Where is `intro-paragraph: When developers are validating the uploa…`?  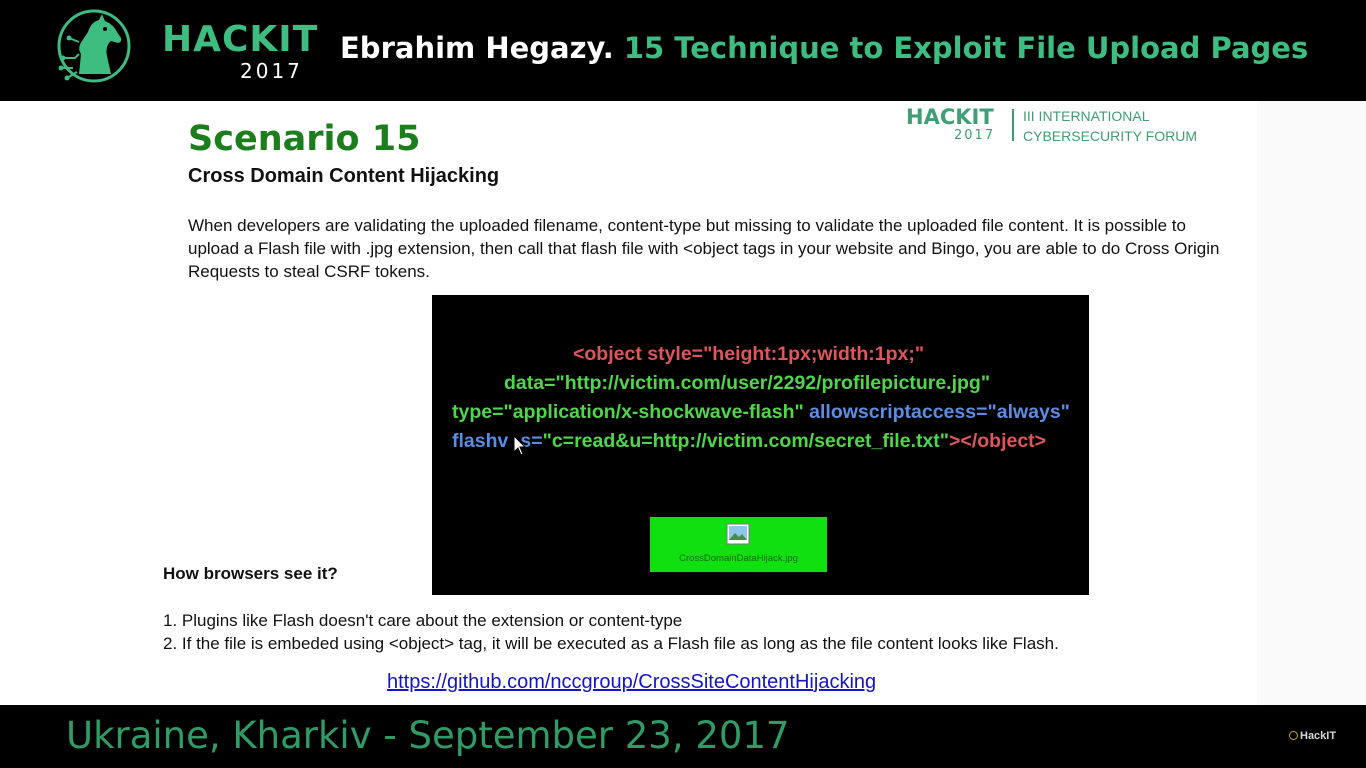 intro-paragraph: When developers are validating the uploa… is located at coordinates (704, 248).